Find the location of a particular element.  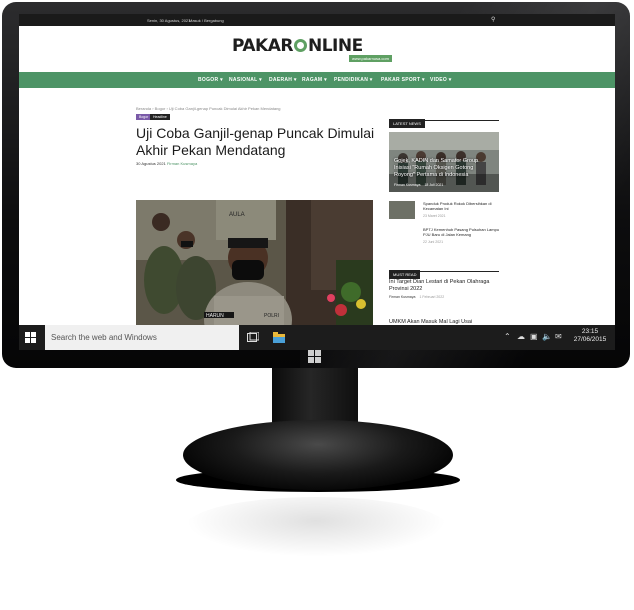

must-read-byline: Firman Kusmaya 1 Februari 2022 is located at coordinates (445, 297).